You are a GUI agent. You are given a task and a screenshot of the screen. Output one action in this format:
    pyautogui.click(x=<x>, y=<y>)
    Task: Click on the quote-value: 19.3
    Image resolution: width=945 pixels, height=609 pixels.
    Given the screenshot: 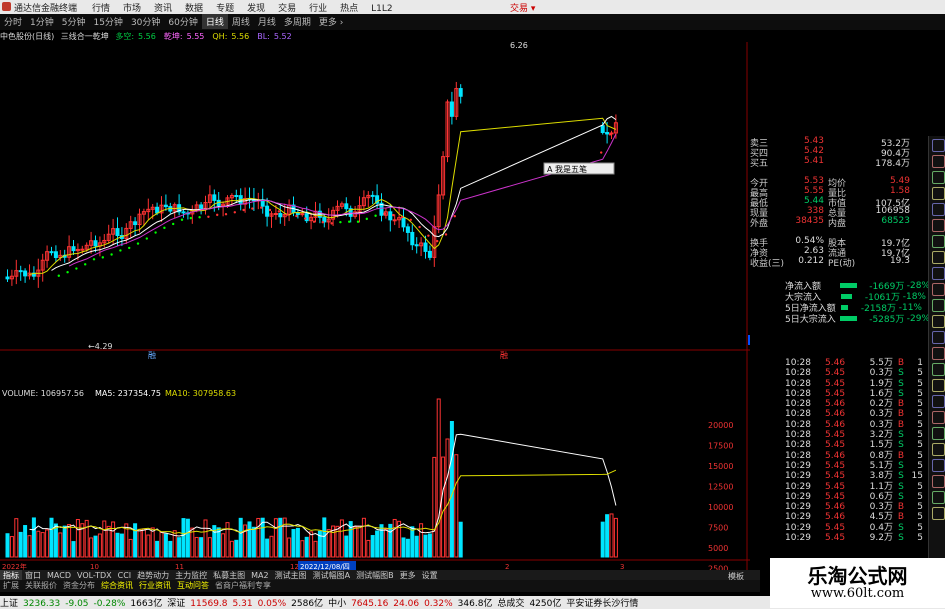 What is the action you would take?
    pyautogui.click(x=899, y=261)
    